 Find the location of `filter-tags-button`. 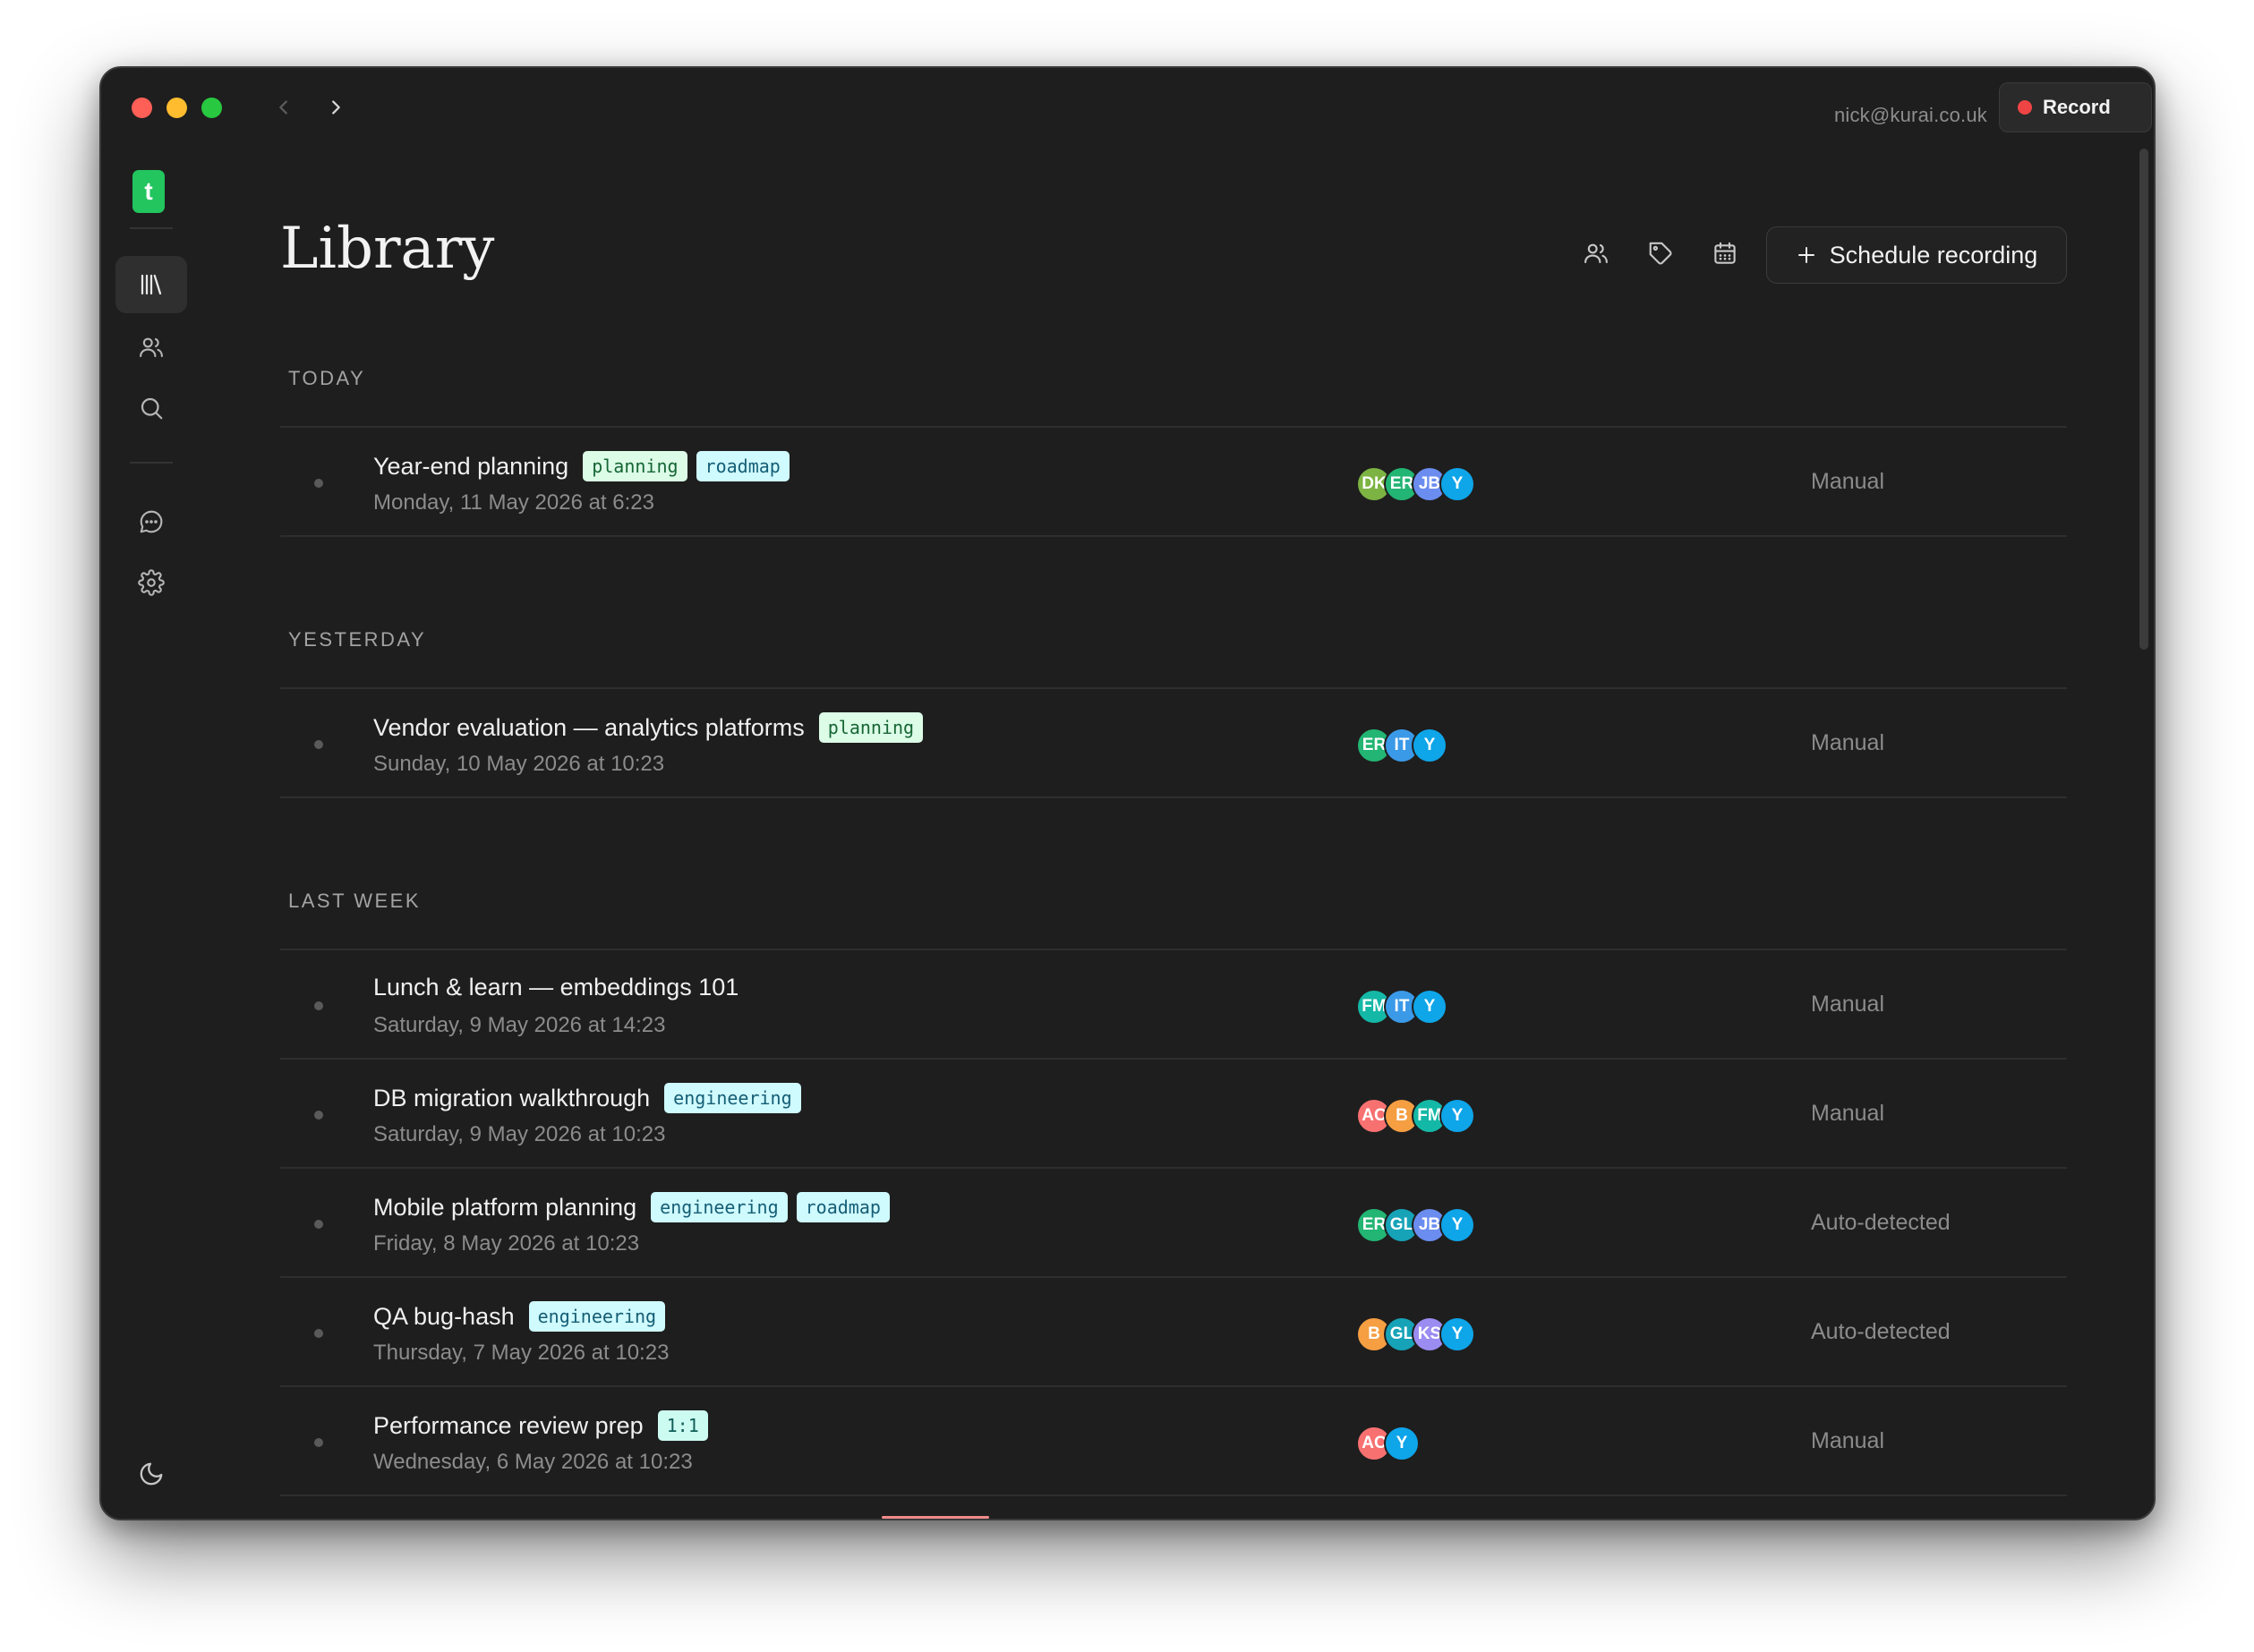

filter-tags-button is located at coordinates (1661, 253).